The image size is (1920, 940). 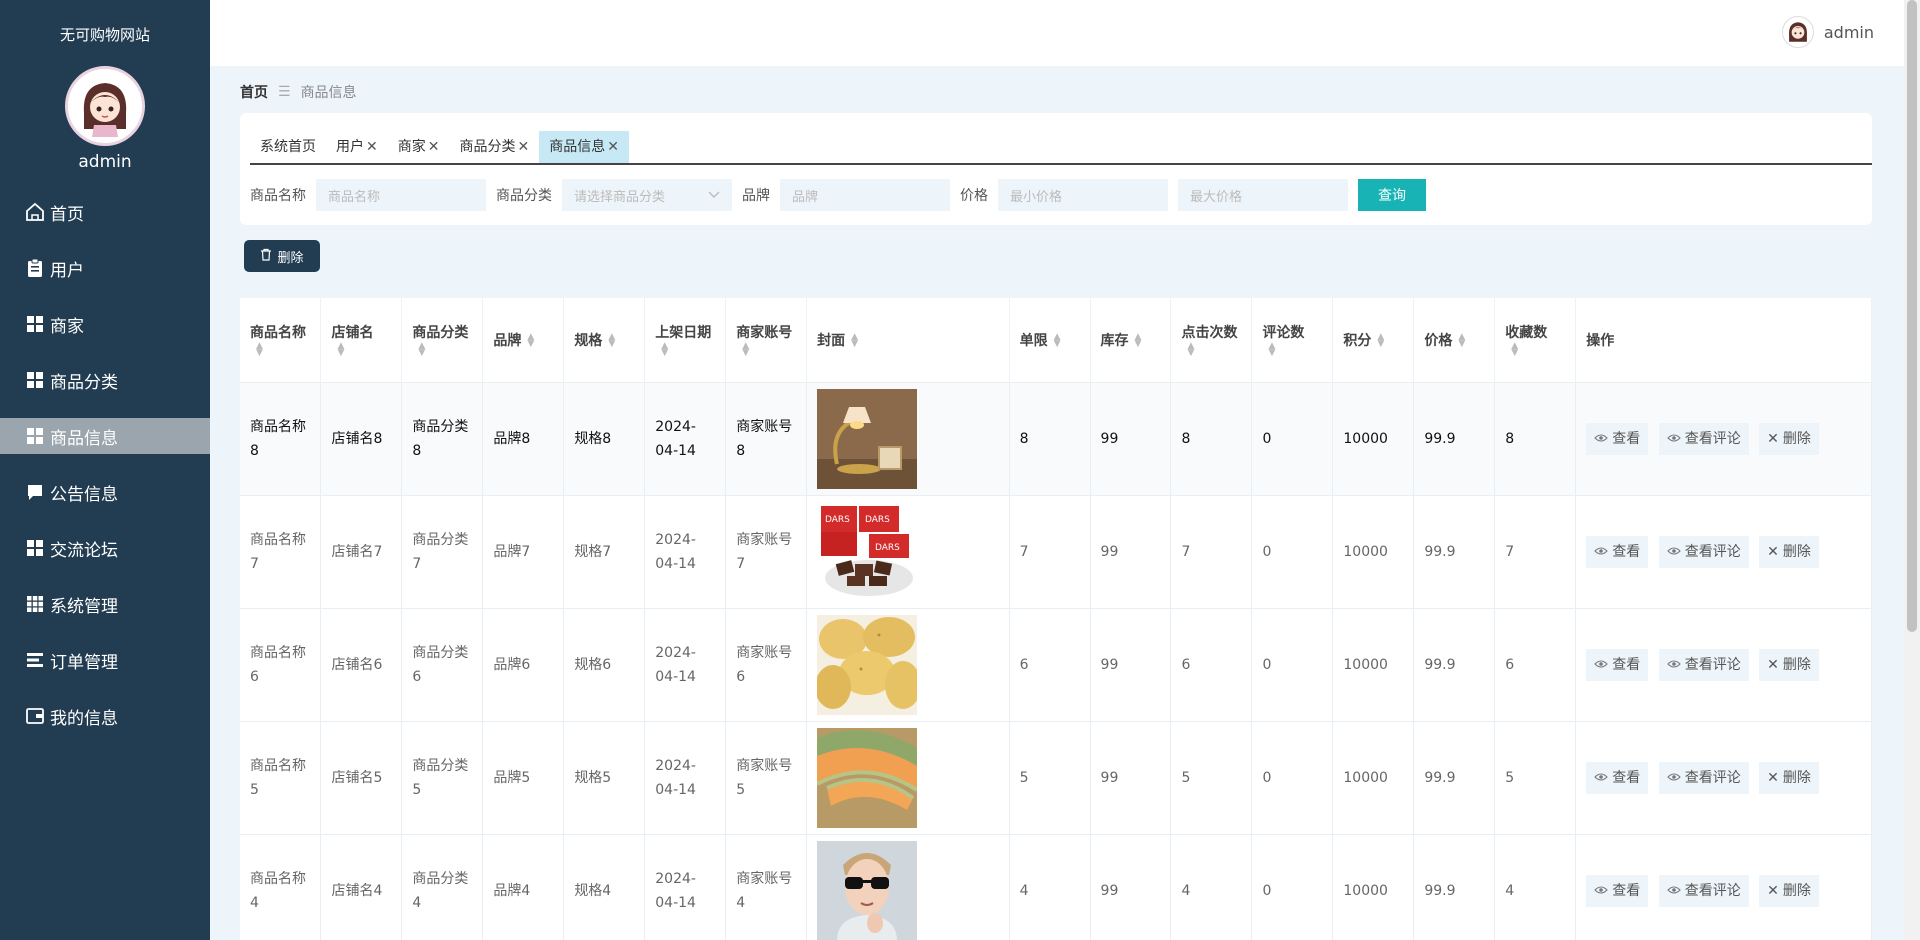 I want to click on sidebar-item-label: 商家, so click(x=67, y=326).